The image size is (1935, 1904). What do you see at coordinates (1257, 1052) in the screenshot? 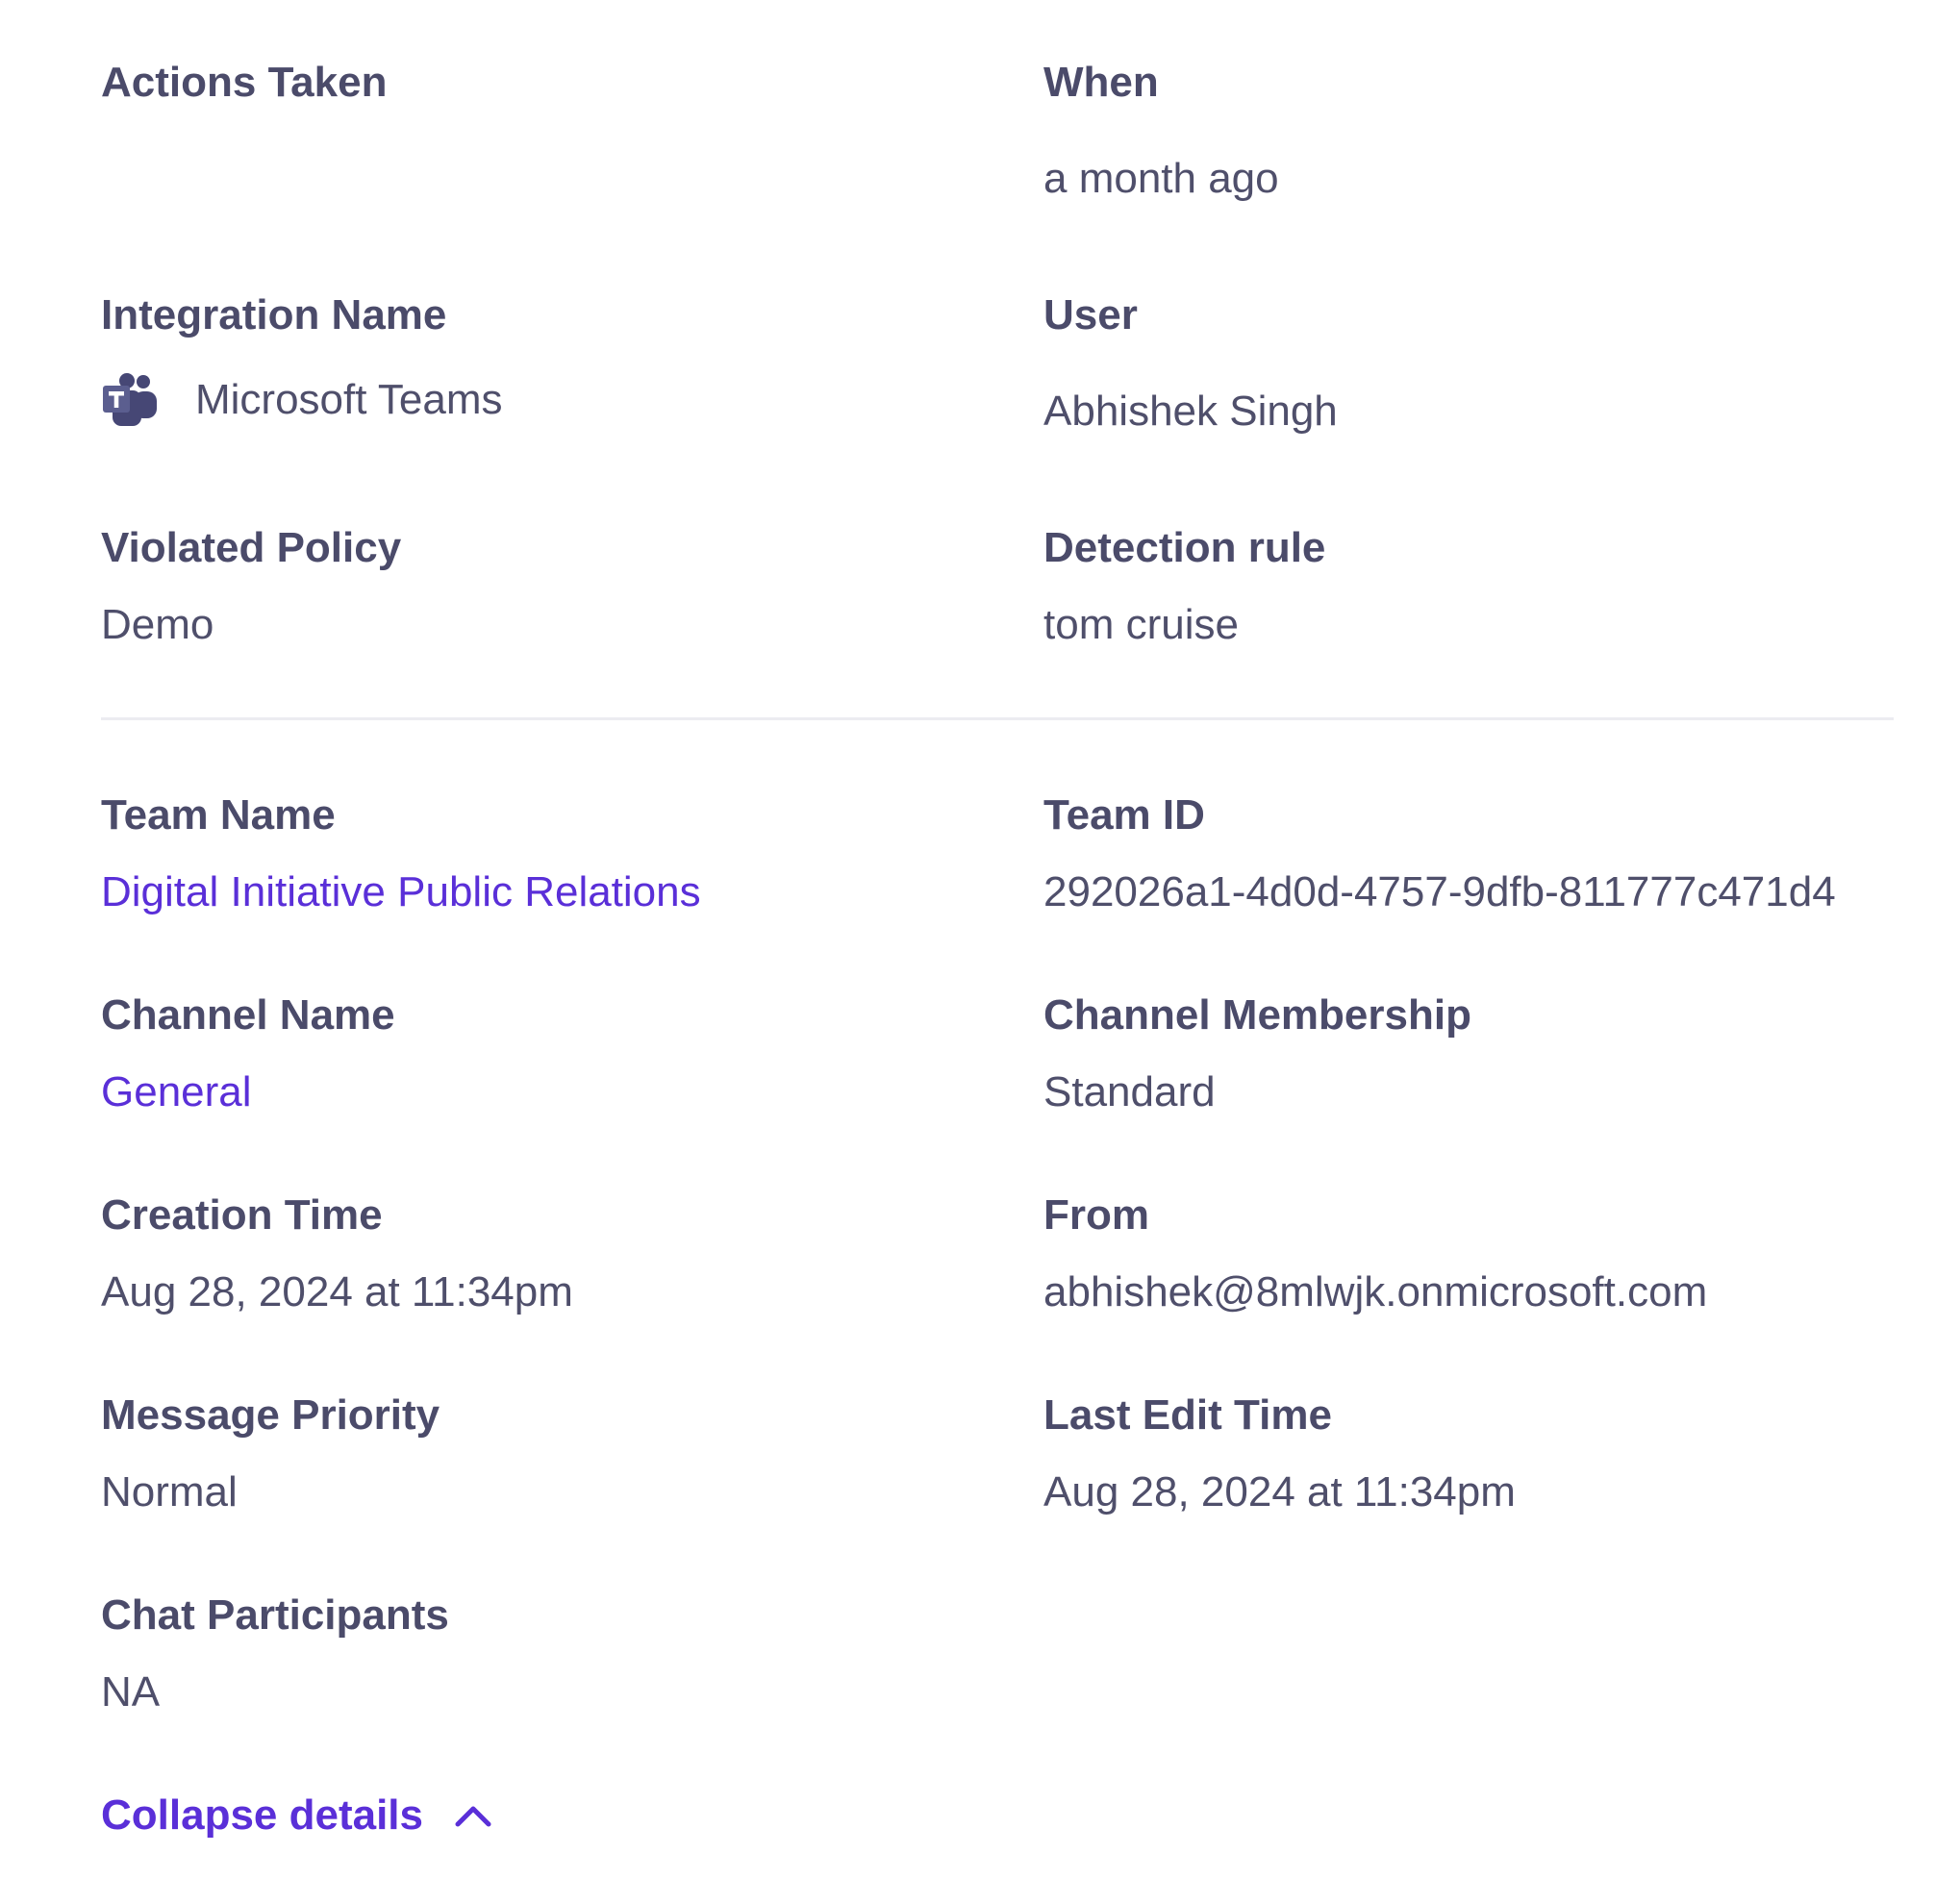
I see `channel-membership-field: Channel Membership Standard` at bounding box center [1257, 1052].